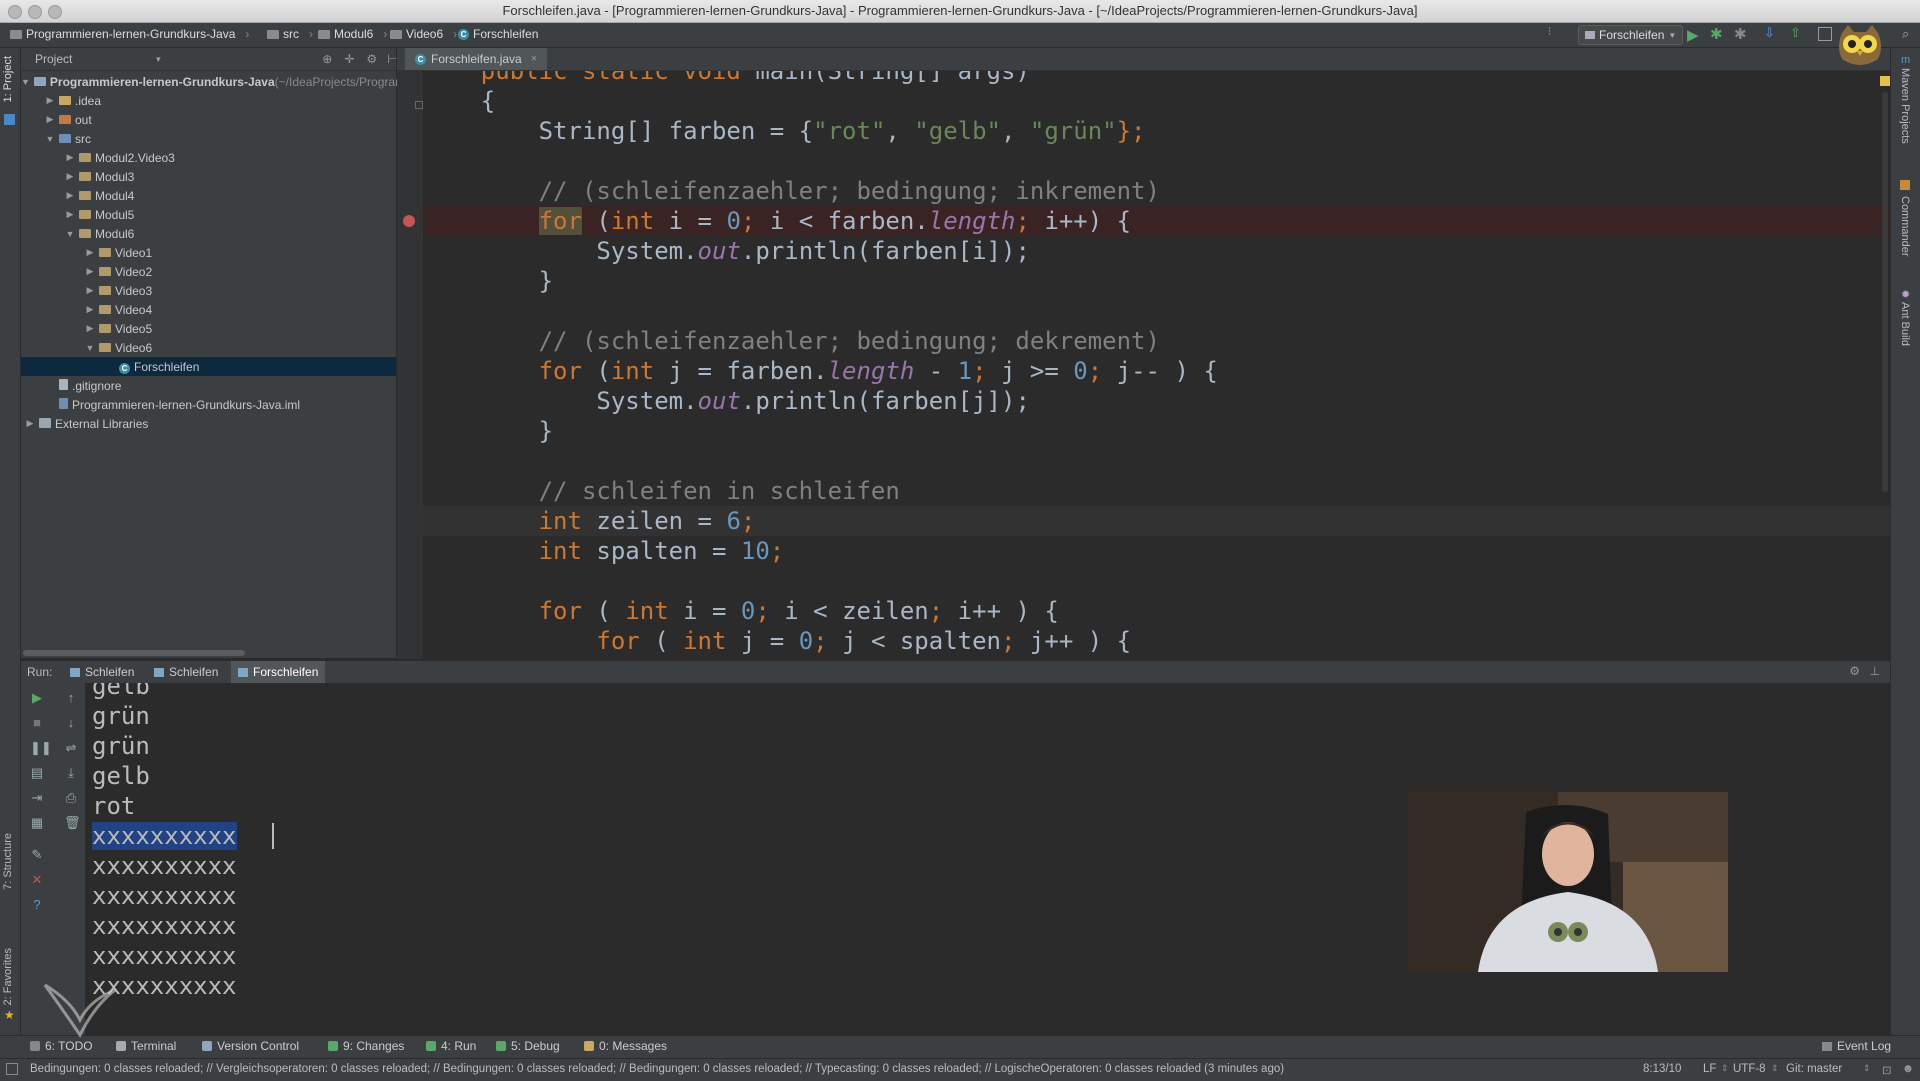 The height and width of the screenshot is (1081, 1920). I want to click on build-icon: ⫶, so click(1555, 34).